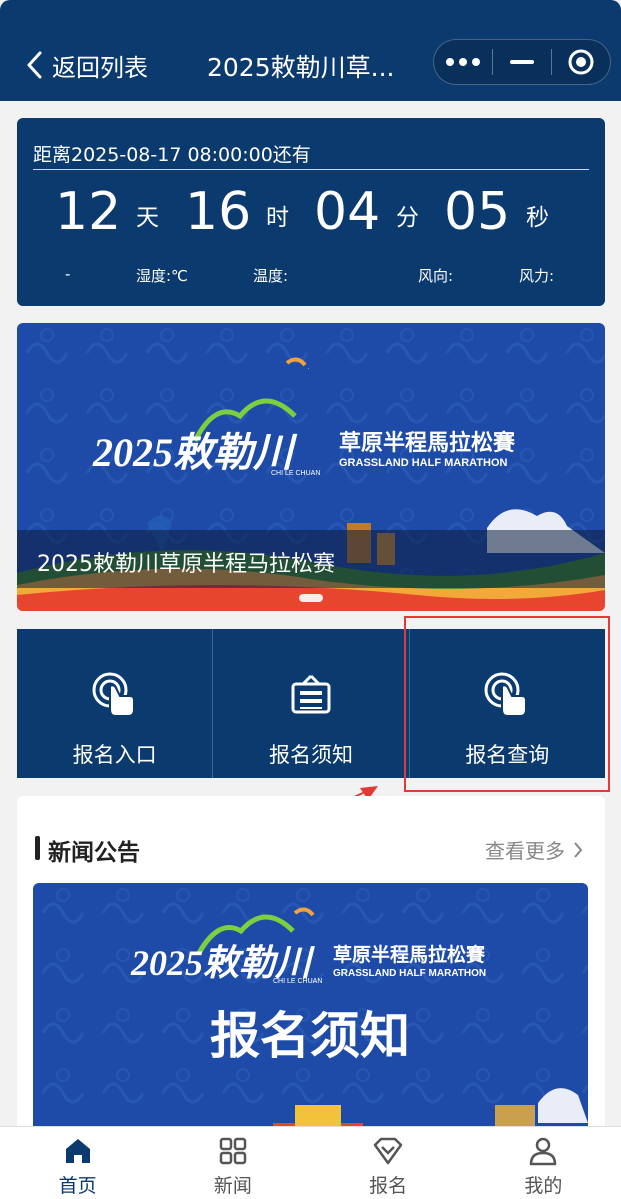 This screenshot has height=1199, width=621. What do you see at coordinates (310, 1036) in the screenshot?
I see `news-headline: 报名须知` at bounding box center [310, 1036].